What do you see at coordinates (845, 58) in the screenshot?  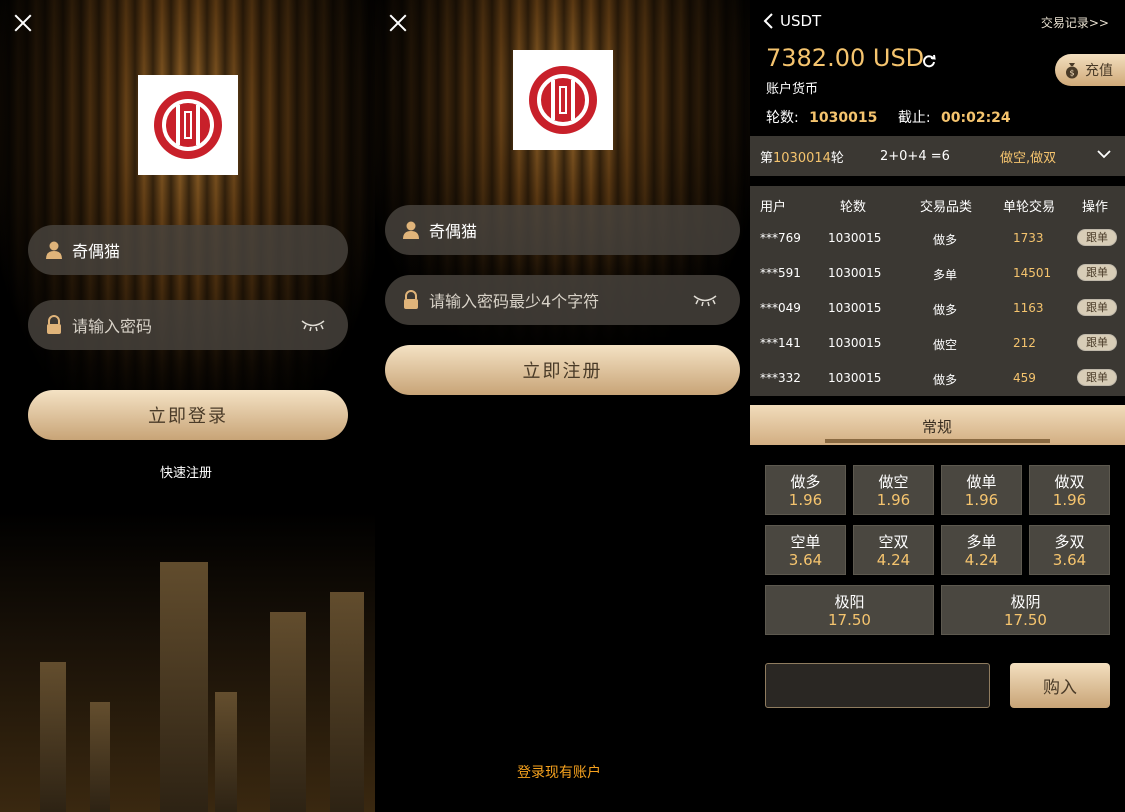 I see `balance-value: 7382.00 USD` at bounding box center [845, 58].